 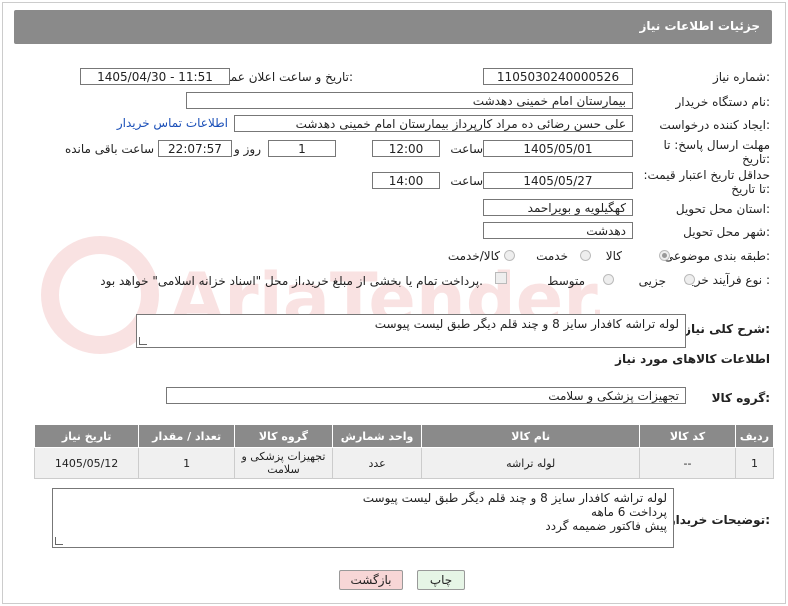 I want to click on category-option-both: کالا/خدمت, so click(x=473, y=256).